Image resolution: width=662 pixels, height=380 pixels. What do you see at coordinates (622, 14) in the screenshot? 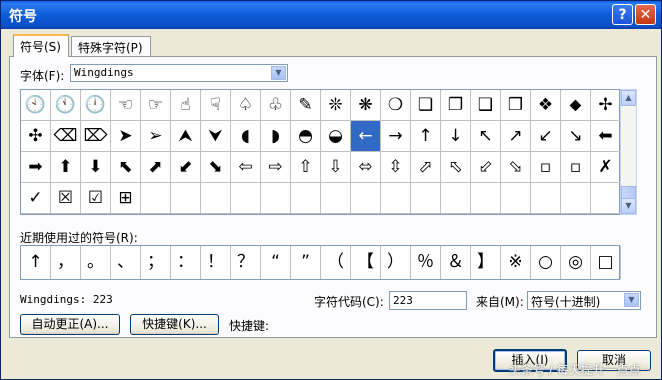
I see `help-button: ?` at bounding box center [622, 14].